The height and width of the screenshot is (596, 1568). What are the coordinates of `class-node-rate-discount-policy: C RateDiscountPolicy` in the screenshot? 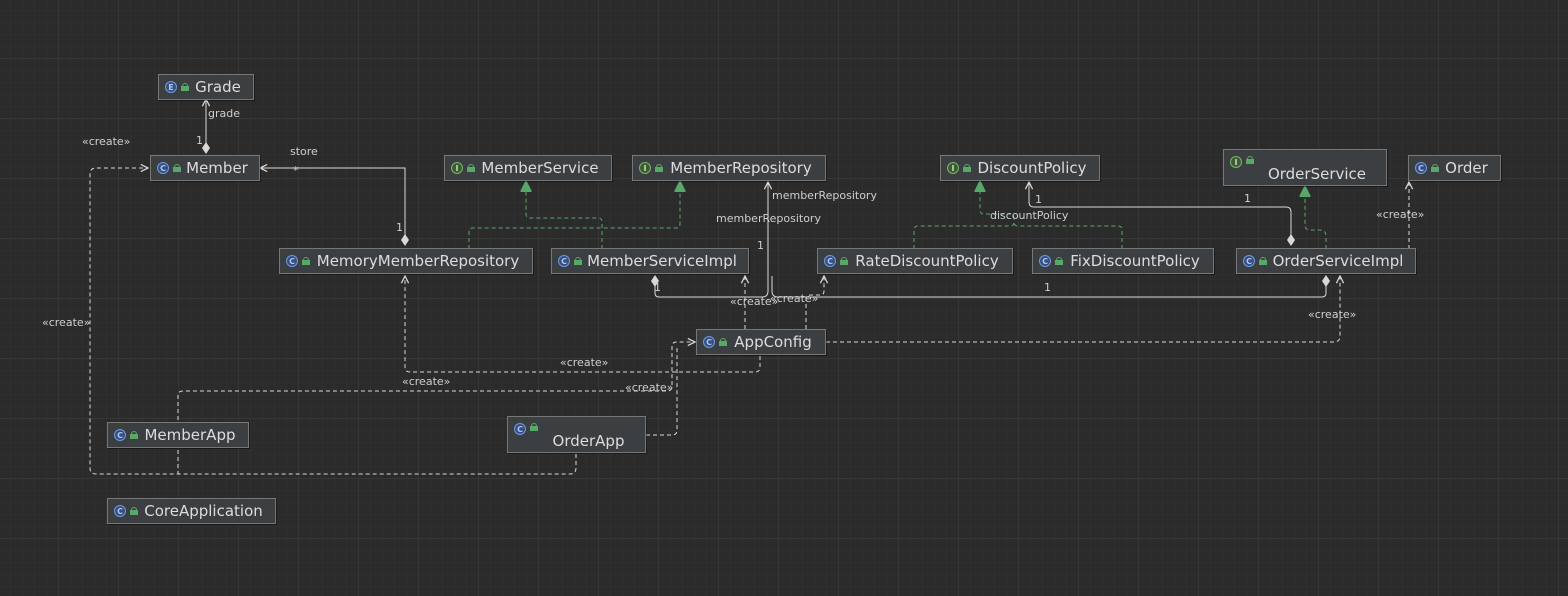 It's located at (915, 261).